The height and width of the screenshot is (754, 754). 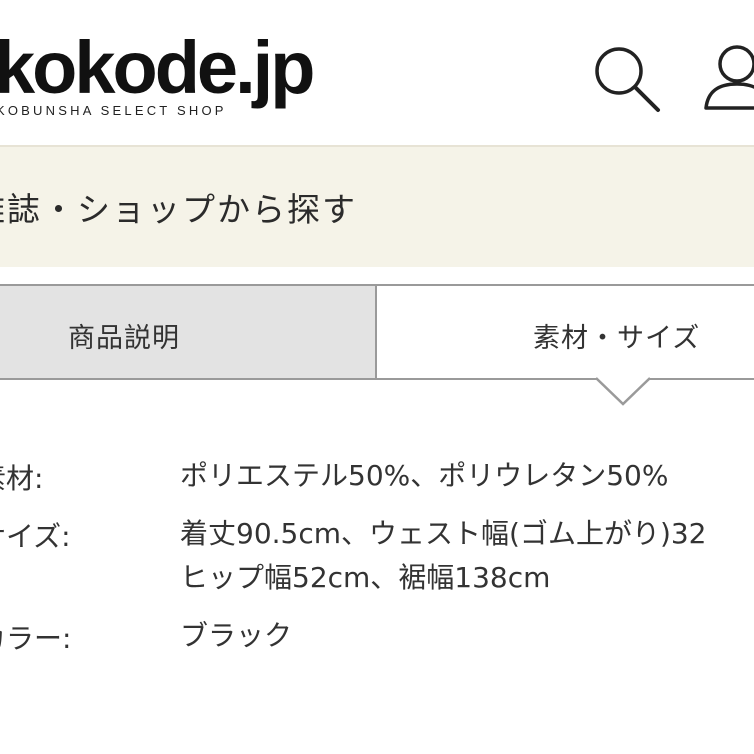 I want to click on logo-tagline: KOBUNSHA SELECT SHOP, so click(x=113, y=110).